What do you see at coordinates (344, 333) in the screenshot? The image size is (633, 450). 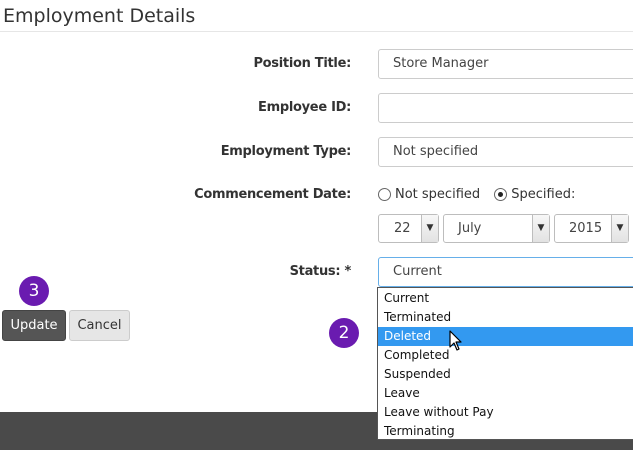 I see `step-badge-2: 2` at bounding box center [344, 333].